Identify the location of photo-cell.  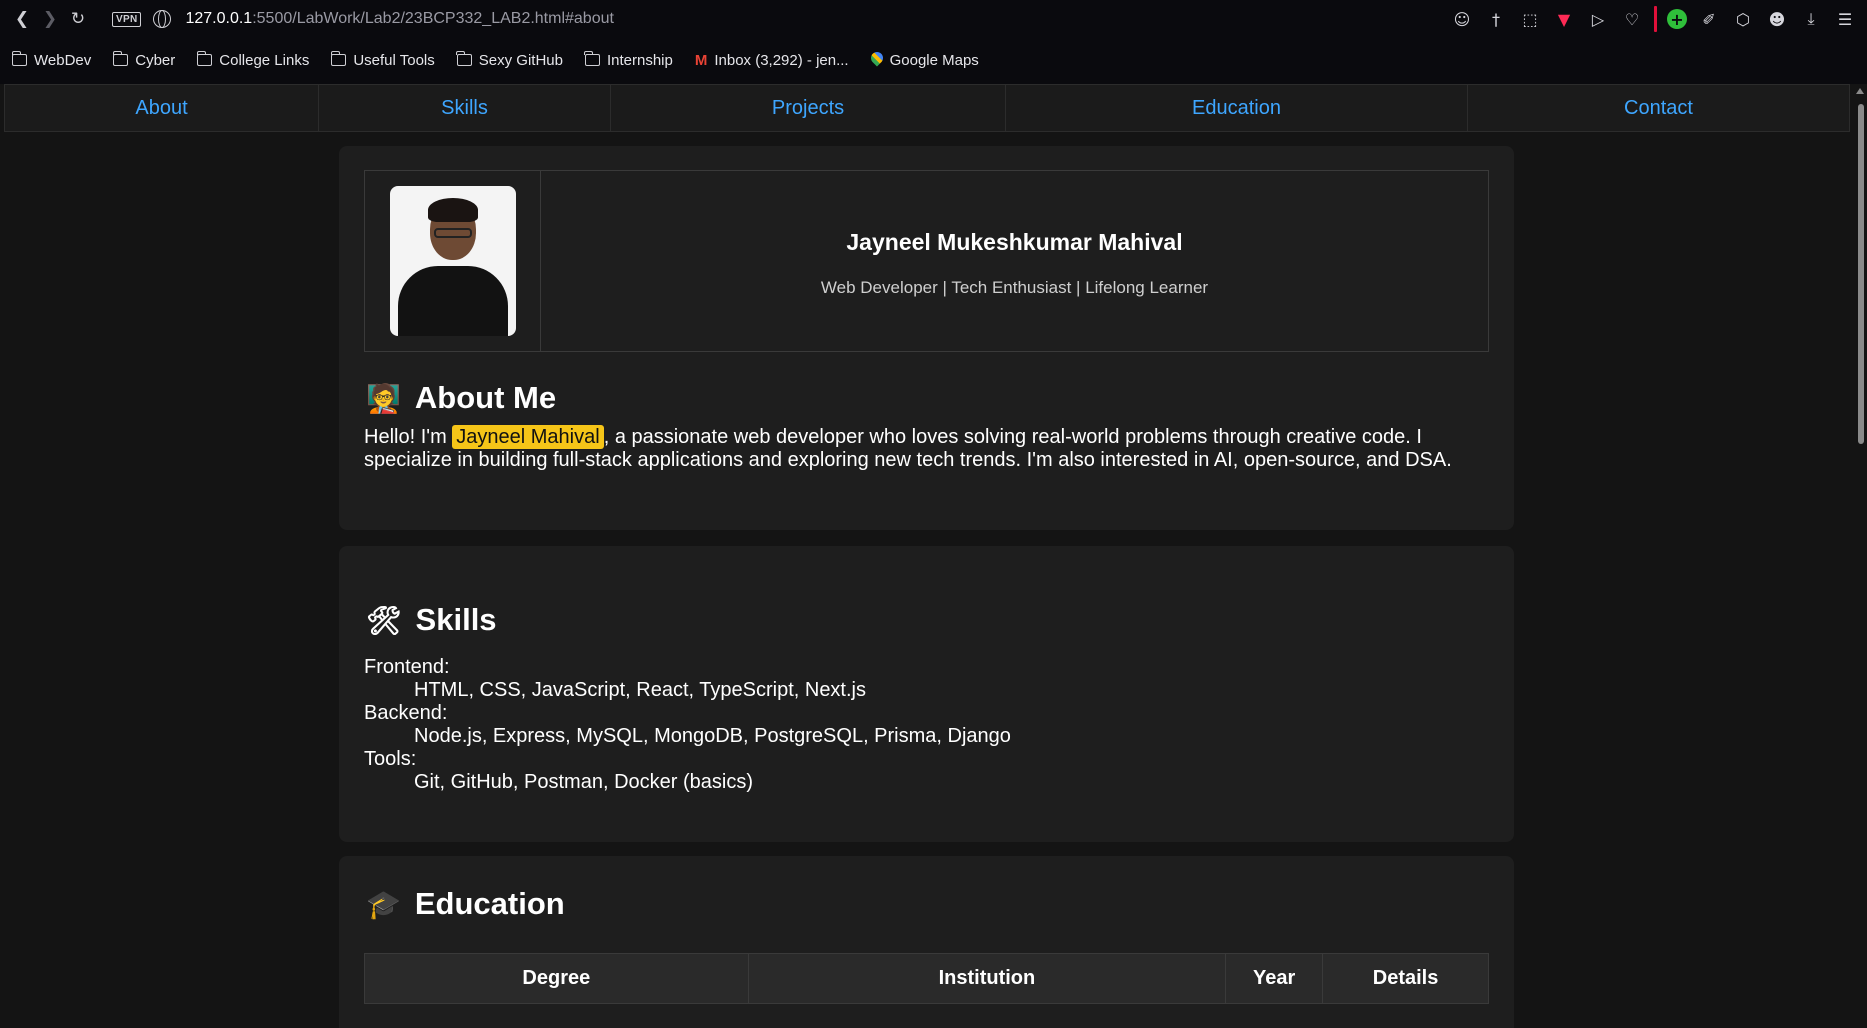
(453, 261).